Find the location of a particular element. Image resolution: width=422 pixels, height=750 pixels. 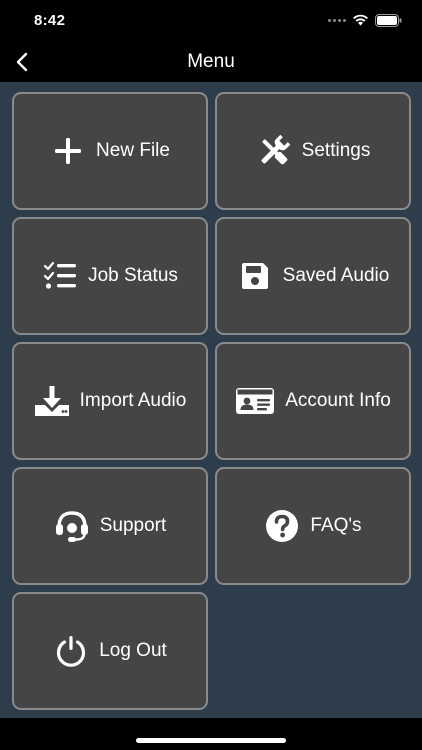

status-icons is located at coordinates (365, 20).